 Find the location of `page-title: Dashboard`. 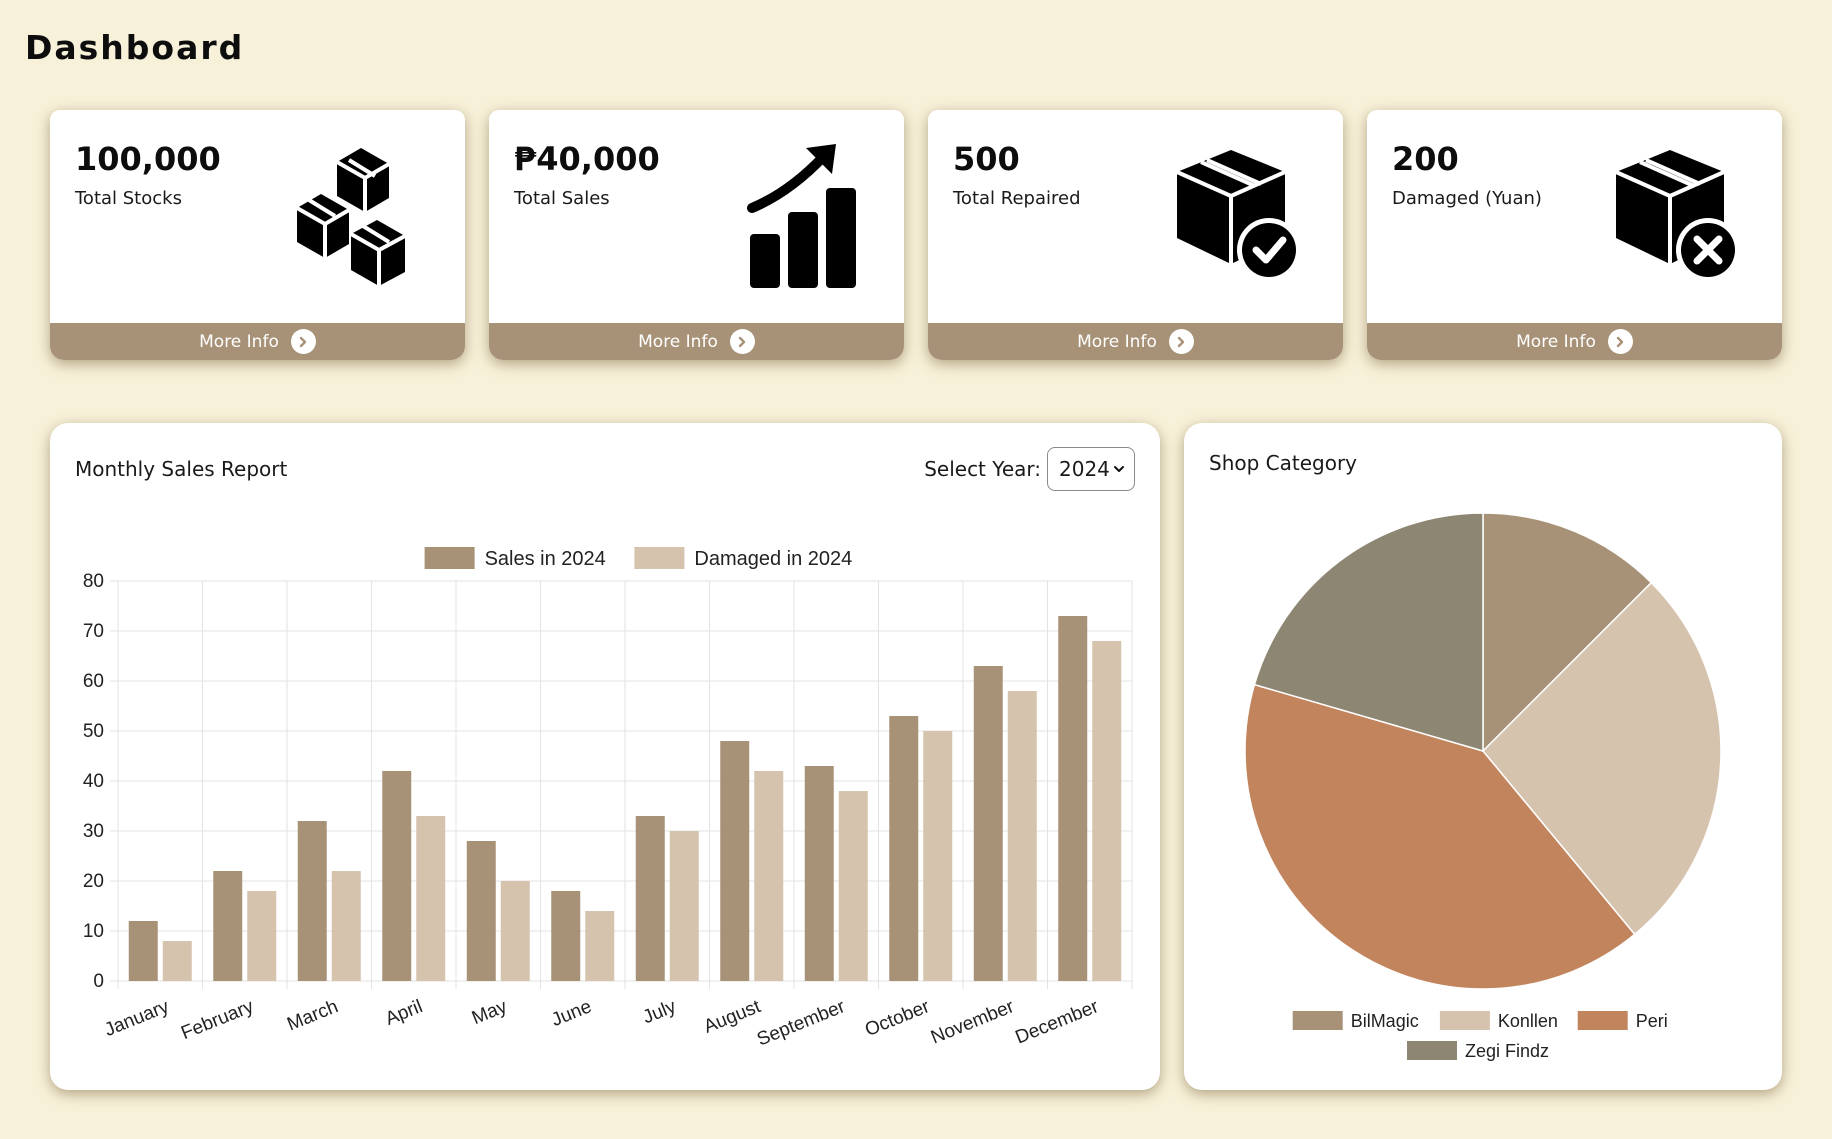

page-title: Dashboard is located at coordinates (135, 47).